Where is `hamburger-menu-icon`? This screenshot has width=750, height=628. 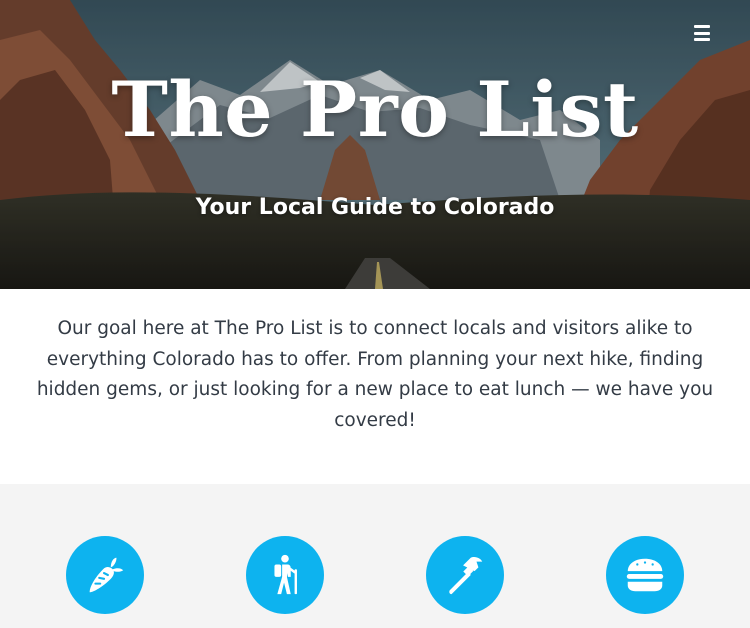 hamburger-menu-icon is located at coordinates (702, 33).